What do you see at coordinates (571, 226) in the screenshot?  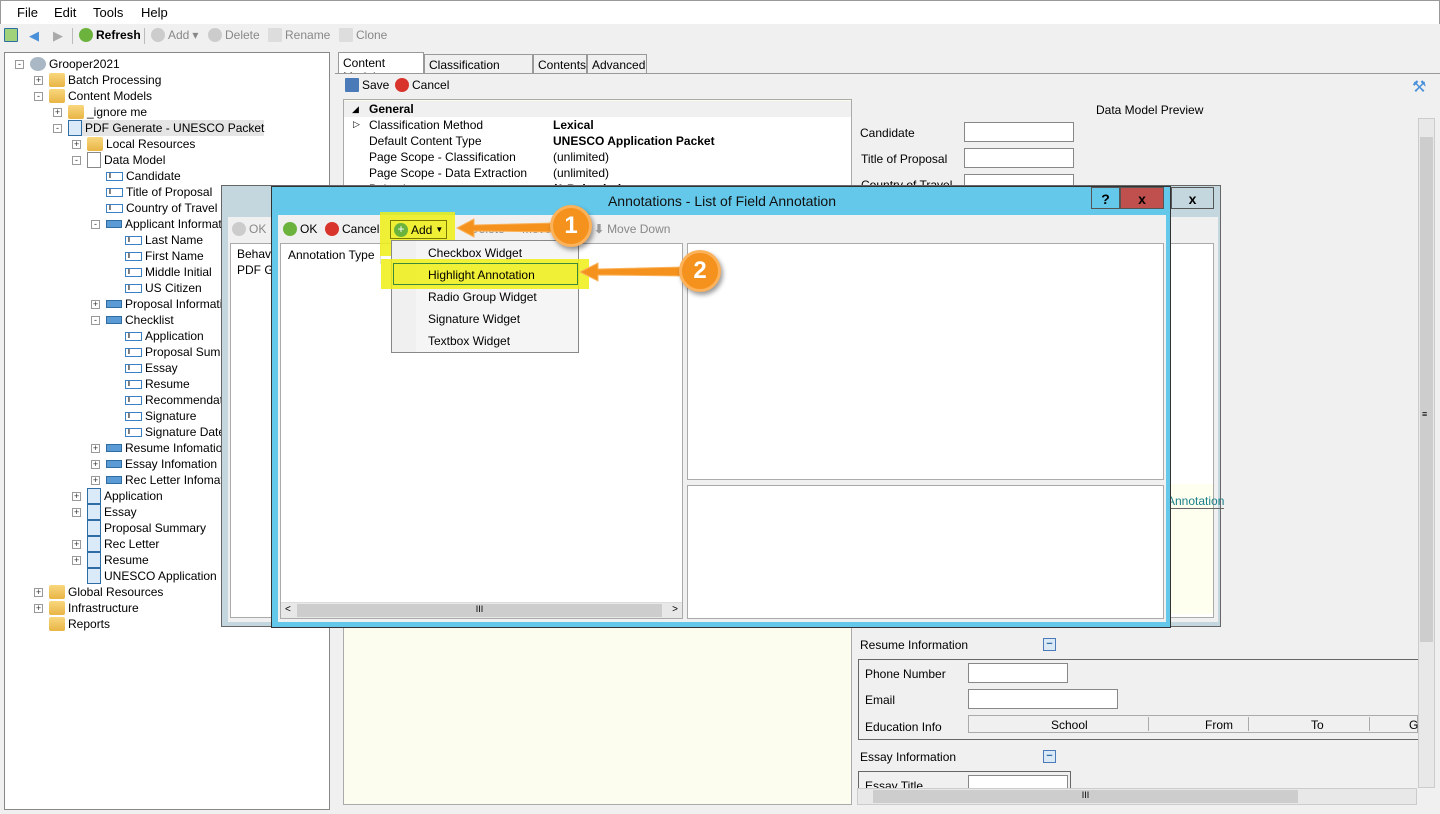 I see `callout-badge-1: 1` at bounding box center [571, 226].